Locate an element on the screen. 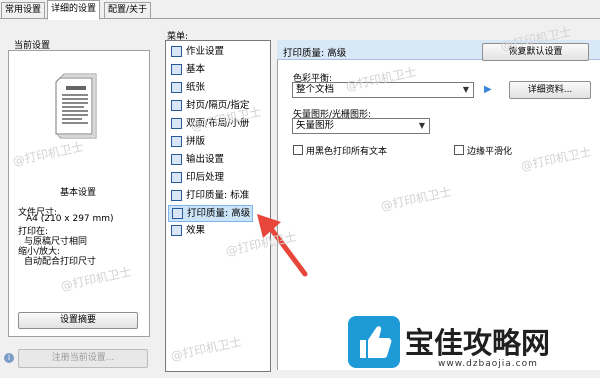 This screenshot has height=378, width=600. job-settings-icon is located at coordinates (176, 51).